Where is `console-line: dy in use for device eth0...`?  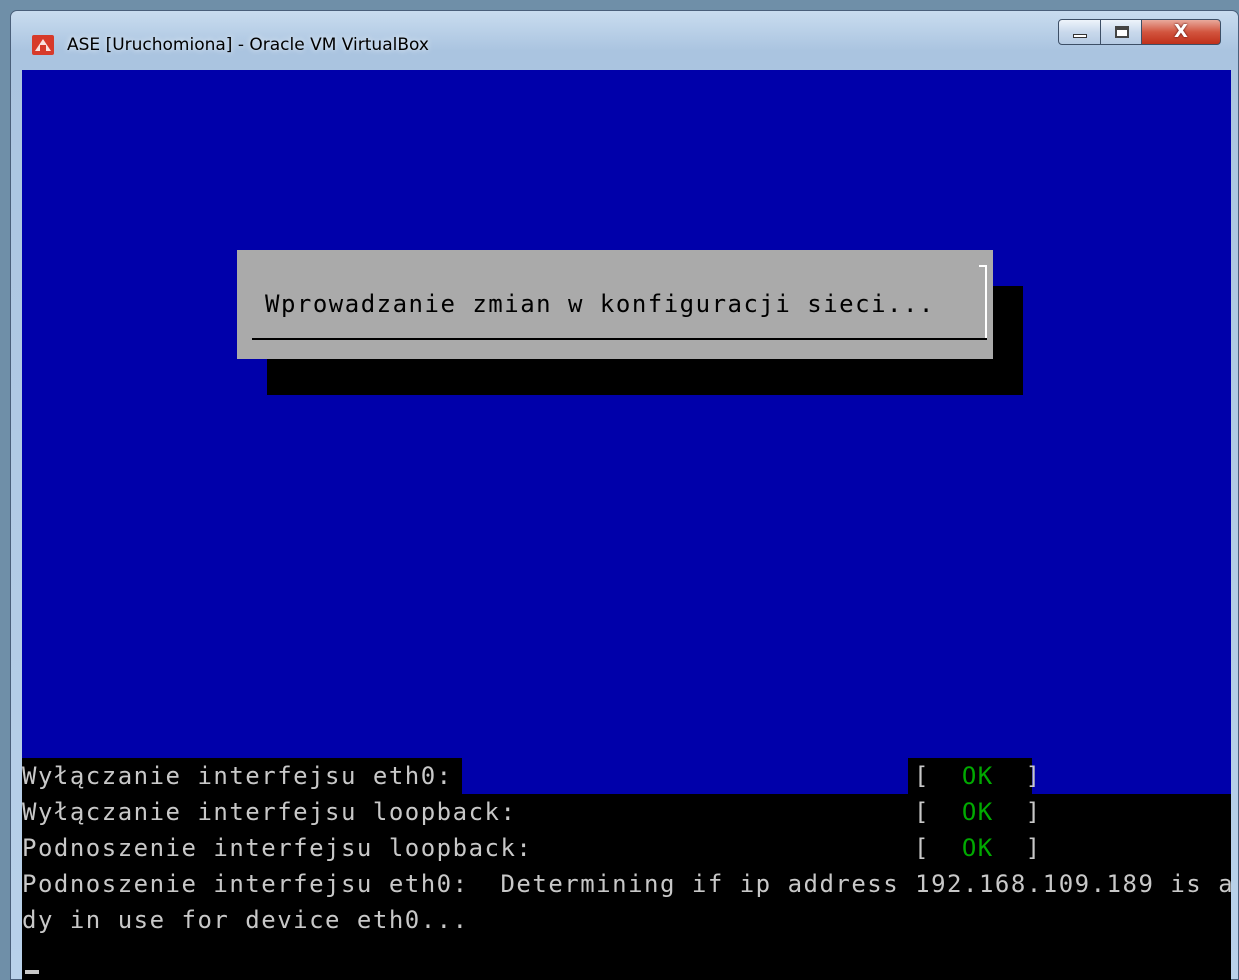
console-line: dy in use for device eth0... is located at coordinates (245, 920).